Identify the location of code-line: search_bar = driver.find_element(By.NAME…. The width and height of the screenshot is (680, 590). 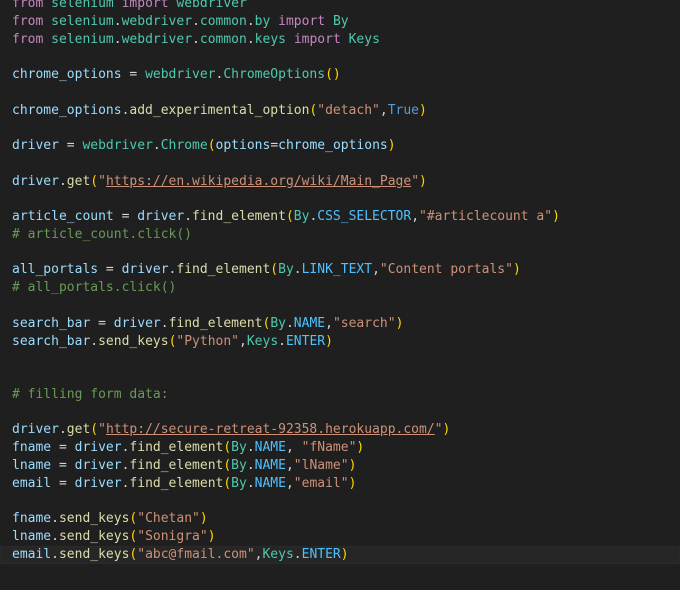
(346, 324).